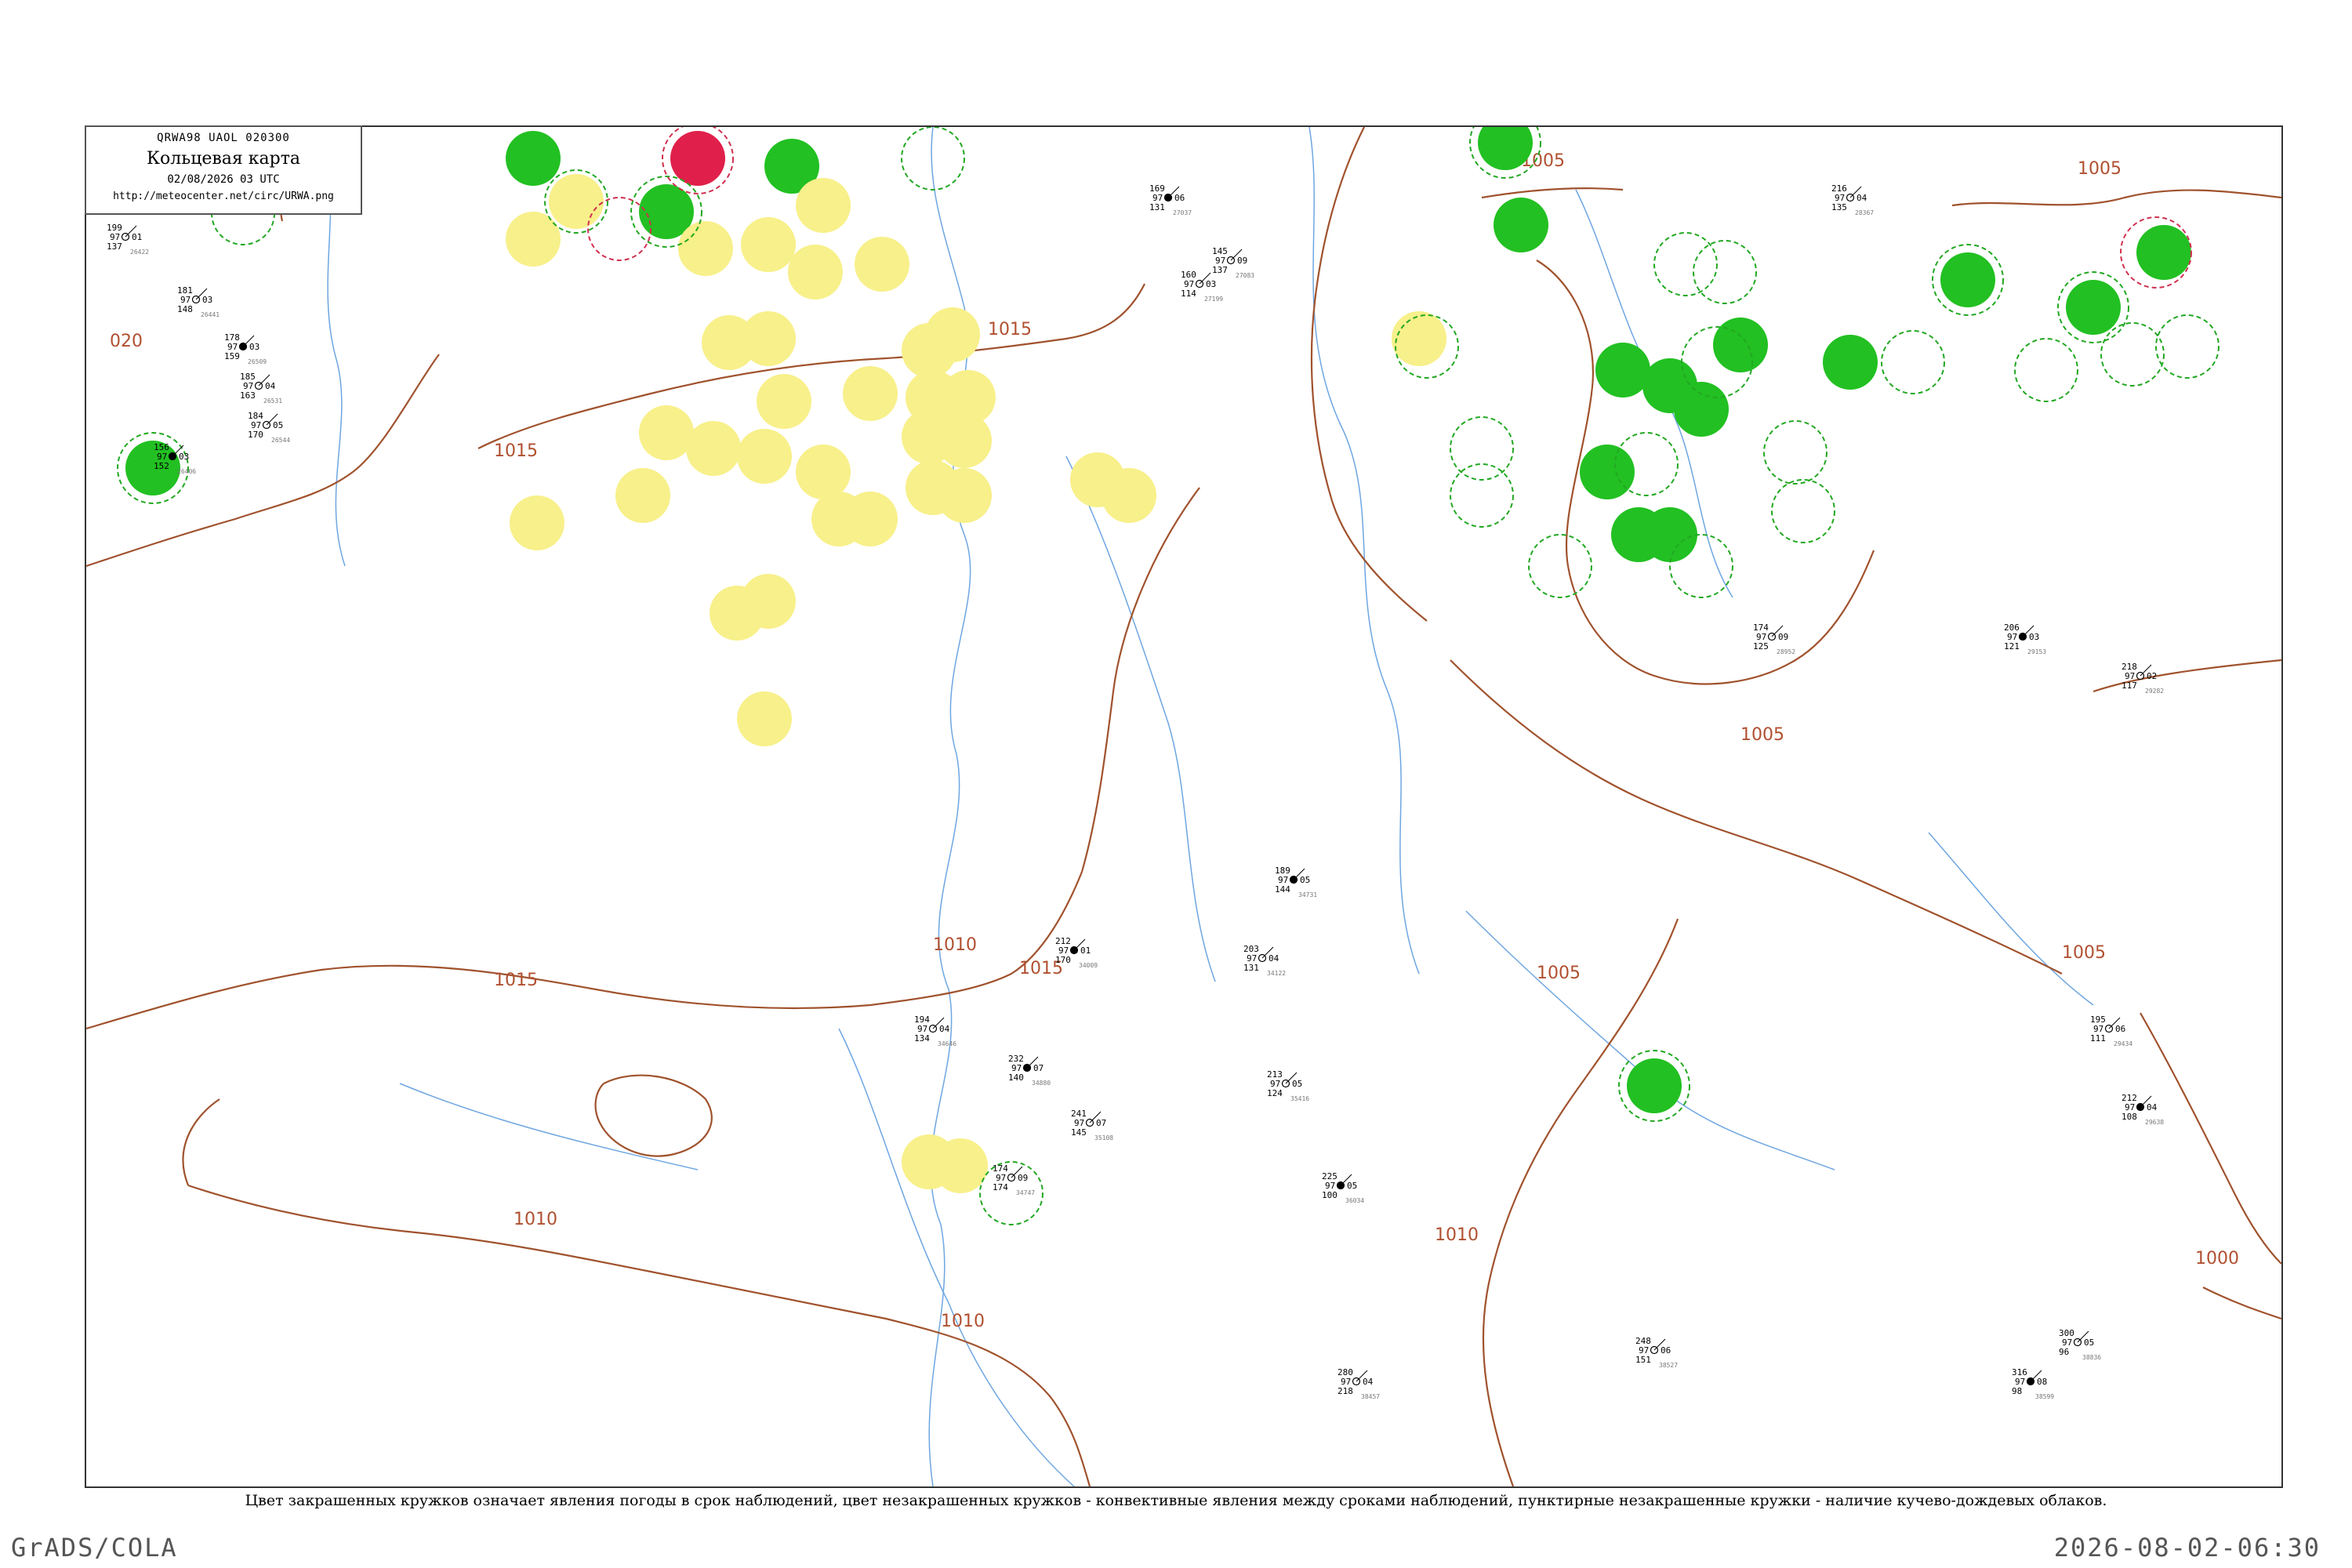 The width and height of the screenshot is (2352, 1568). Describe the element at coordinates (2111, 1030) in the screenshot. I see `station-plot: 19597 0611129434` at that location.